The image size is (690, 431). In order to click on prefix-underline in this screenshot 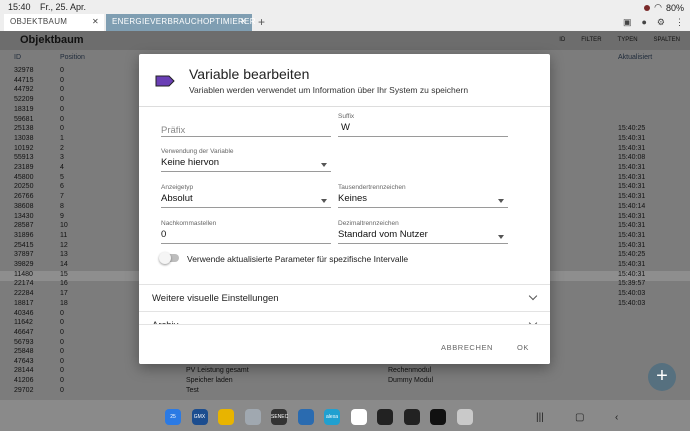, I will do `click(246, 136)`.